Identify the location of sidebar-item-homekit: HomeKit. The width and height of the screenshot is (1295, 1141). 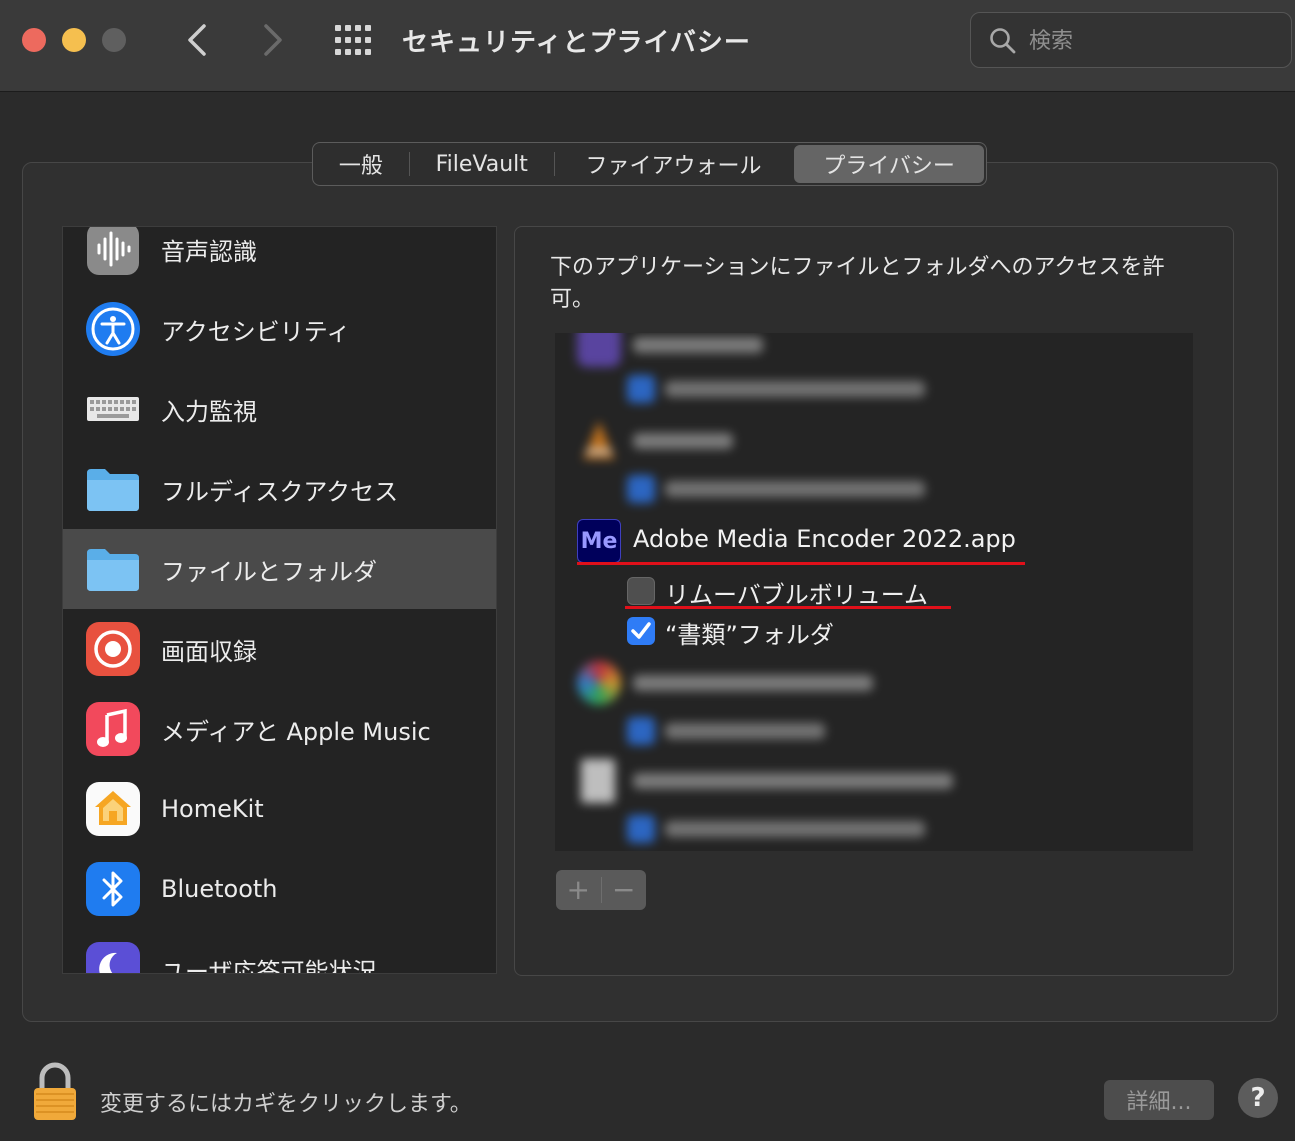
(279, 809).